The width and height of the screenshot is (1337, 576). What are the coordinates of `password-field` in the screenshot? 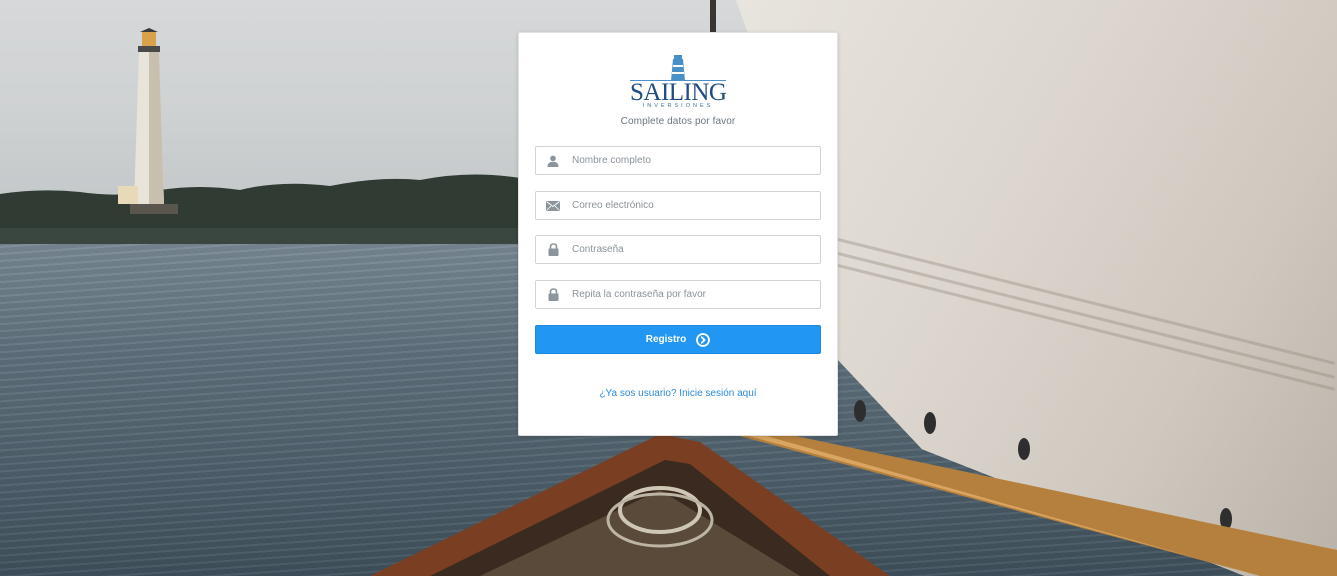 It's located at (678, 249).